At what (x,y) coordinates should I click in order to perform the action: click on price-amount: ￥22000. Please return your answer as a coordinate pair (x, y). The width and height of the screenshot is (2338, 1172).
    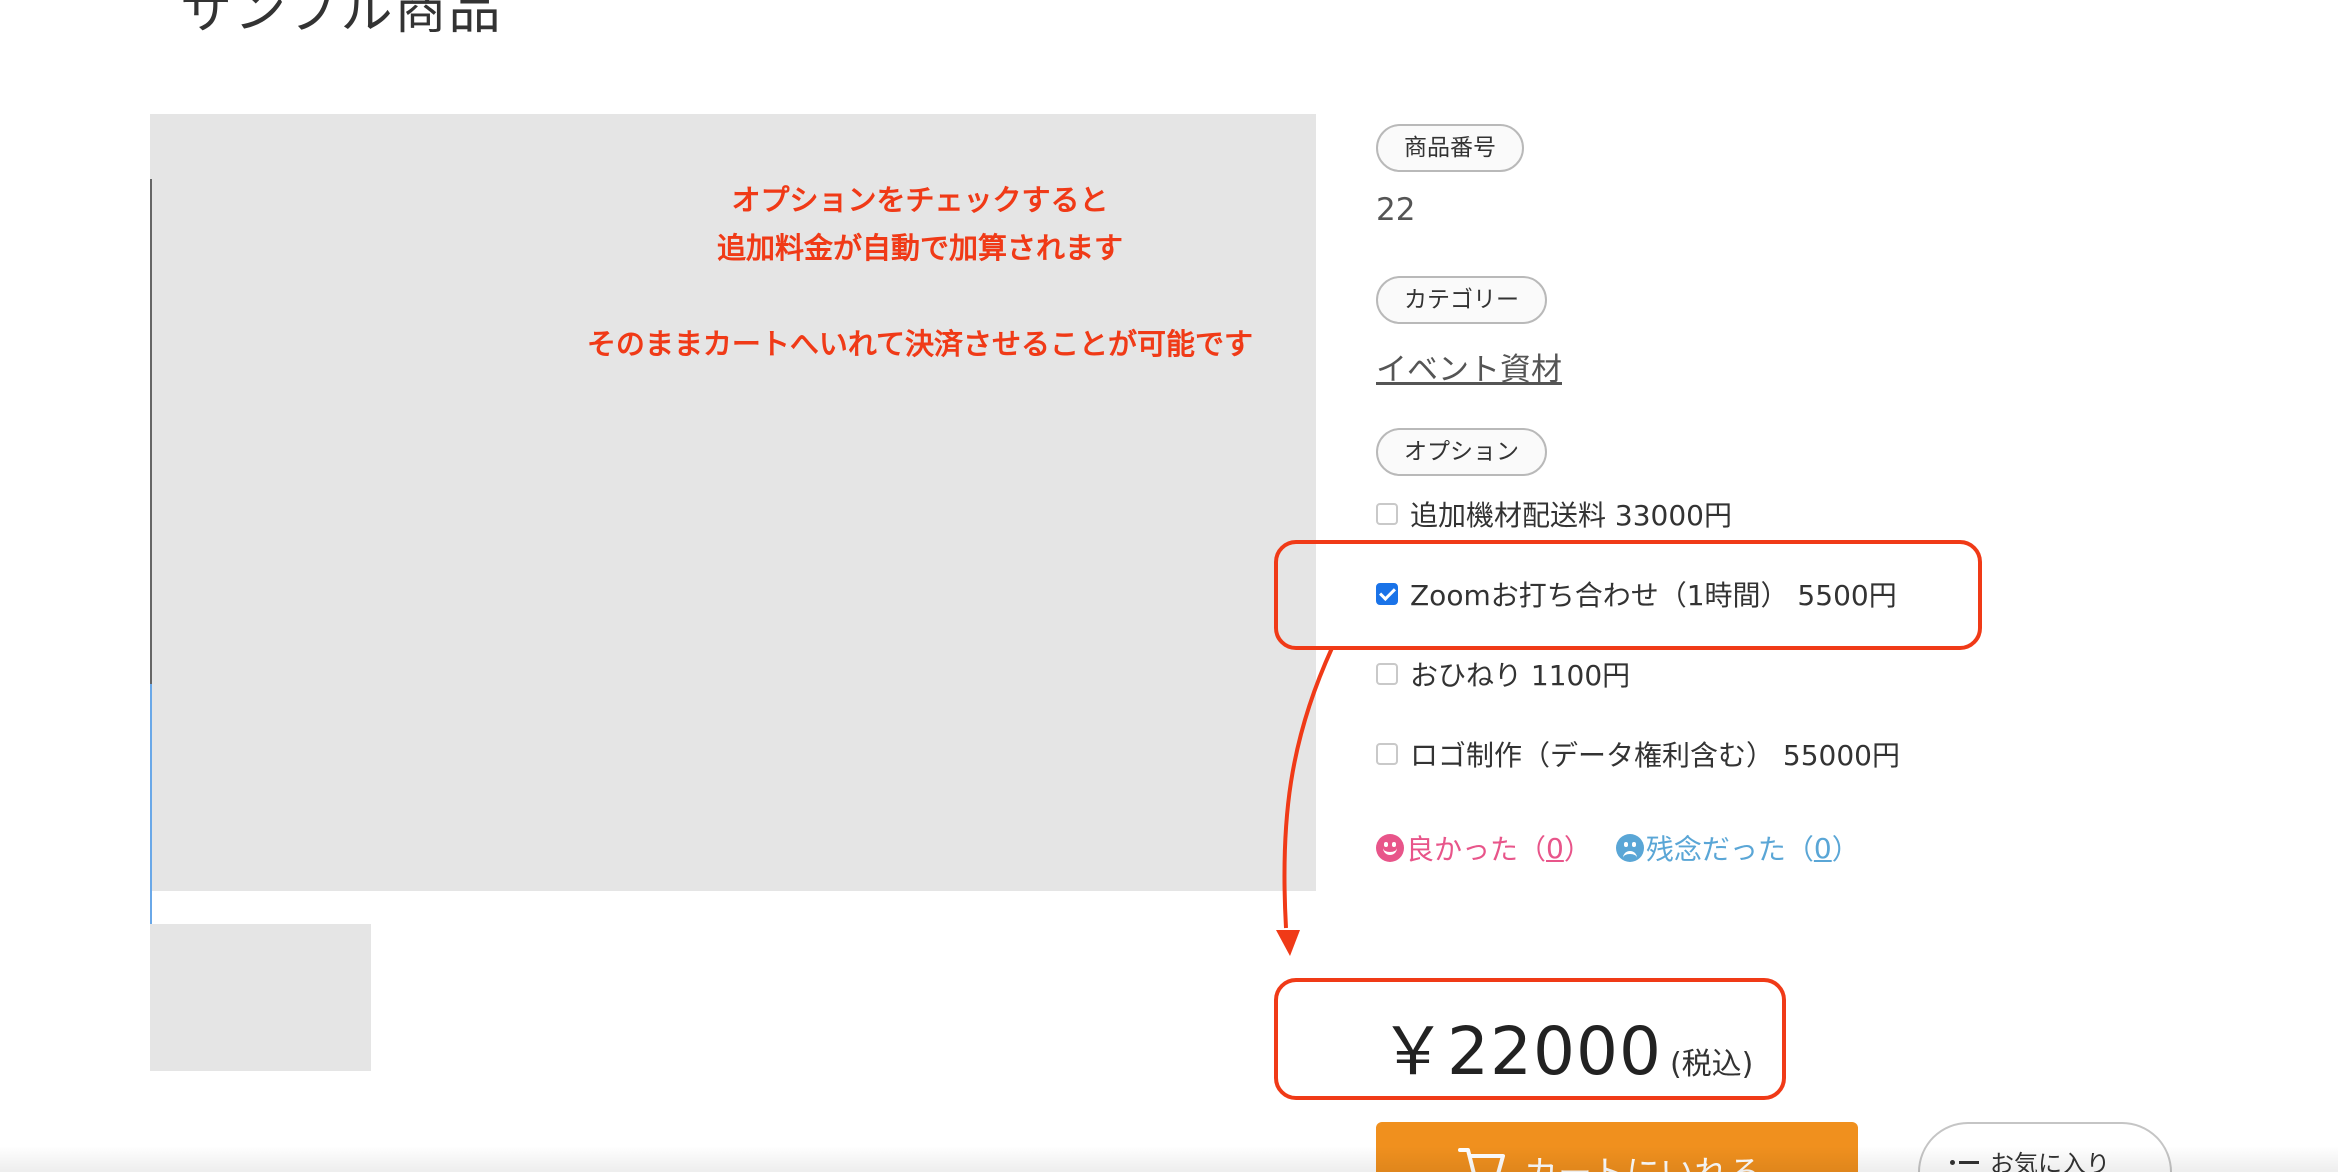
    Looking at the image, I should click on (1521, 1051).